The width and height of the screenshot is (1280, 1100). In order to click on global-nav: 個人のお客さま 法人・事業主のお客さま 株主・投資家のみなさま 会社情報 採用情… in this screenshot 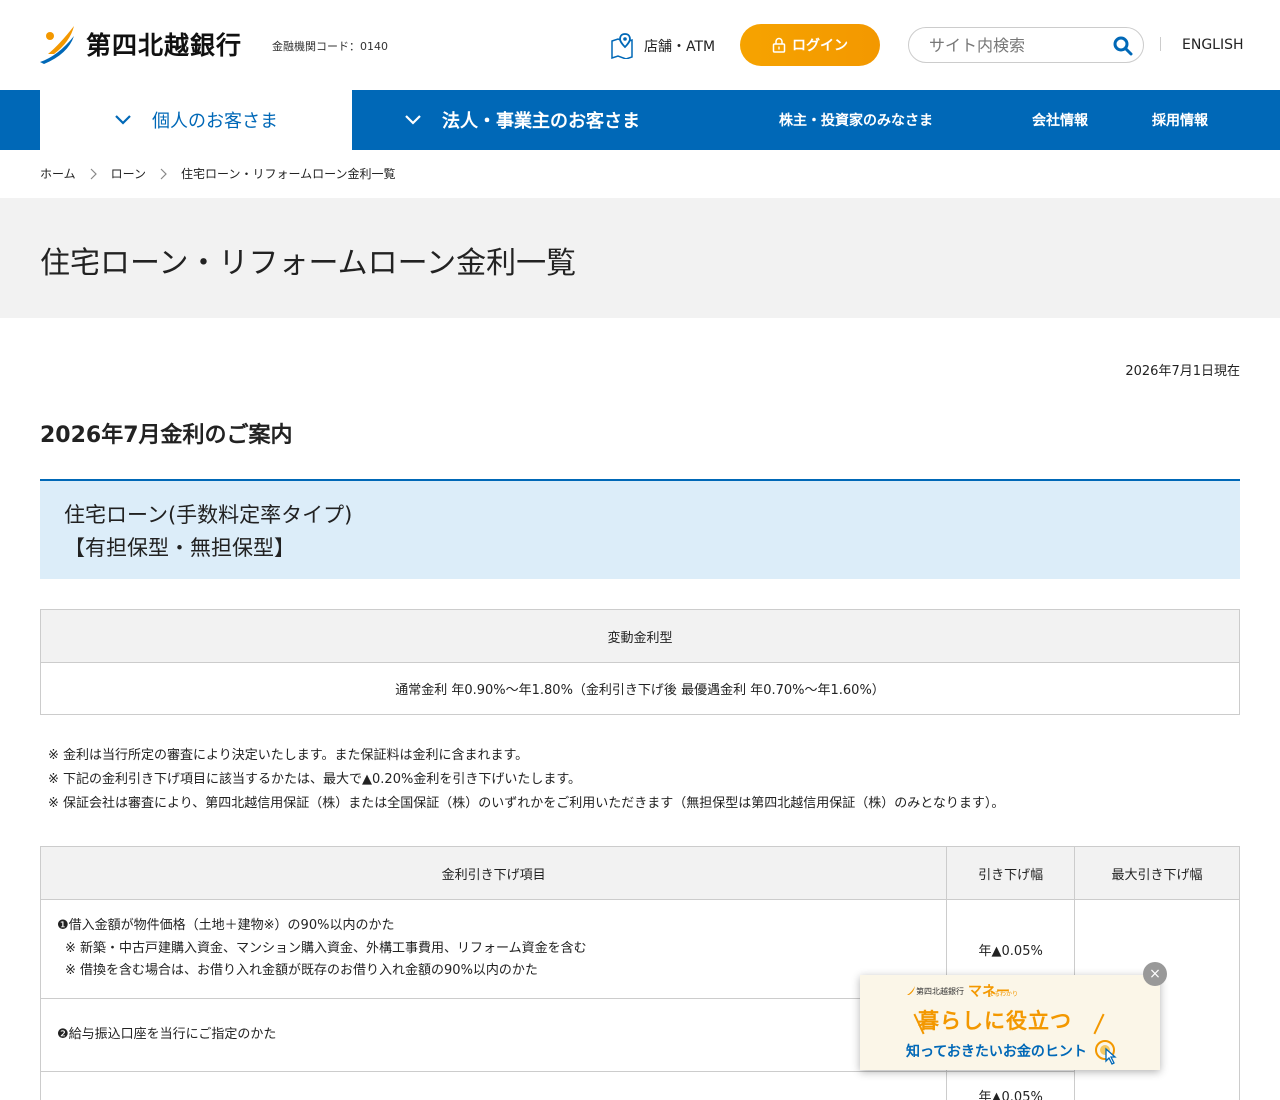, I will do `click(640, 120)`.